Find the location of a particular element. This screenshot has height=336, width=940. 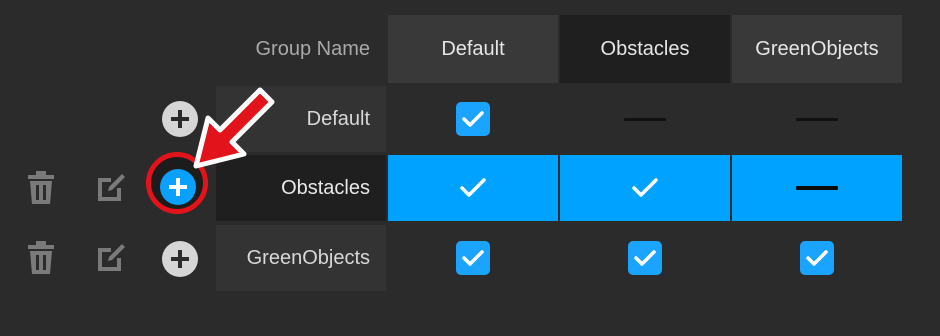

edit-button-obstacles is located at coordinates (111, 188).